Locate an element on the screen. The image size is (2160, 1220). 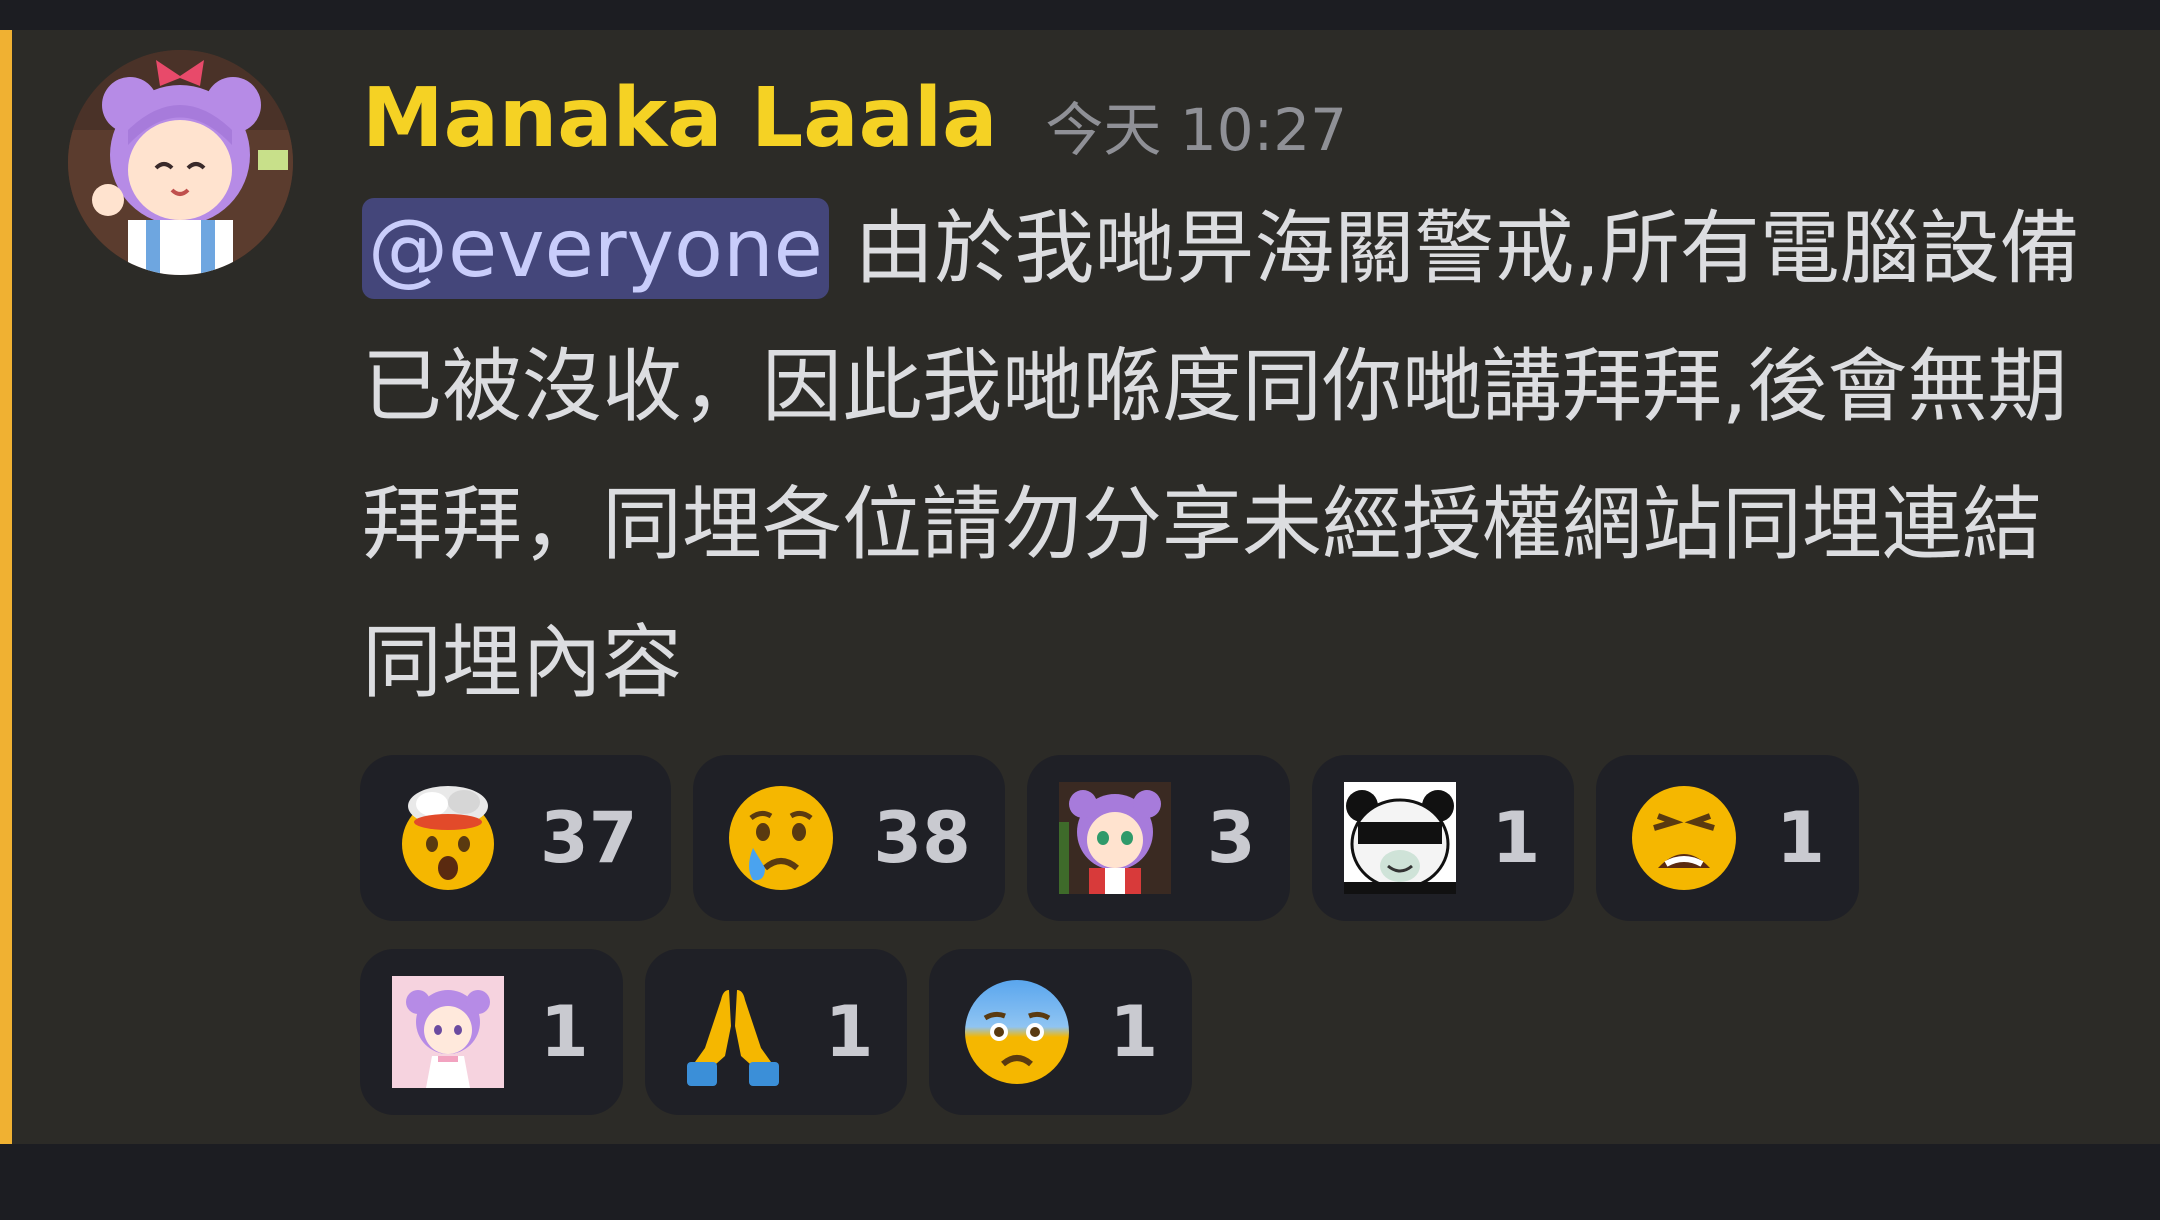
reaction-panda-meme: 1 is located at coordinates (1443, 838).